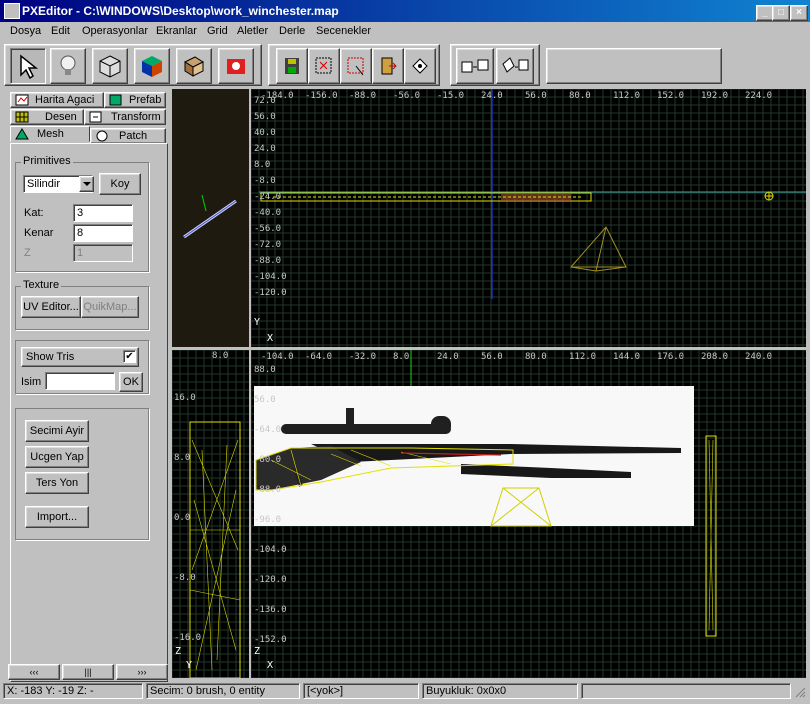 This screenshot has width=810, height=704. I want to click on axis-top-label: Y, so click(257, 322).